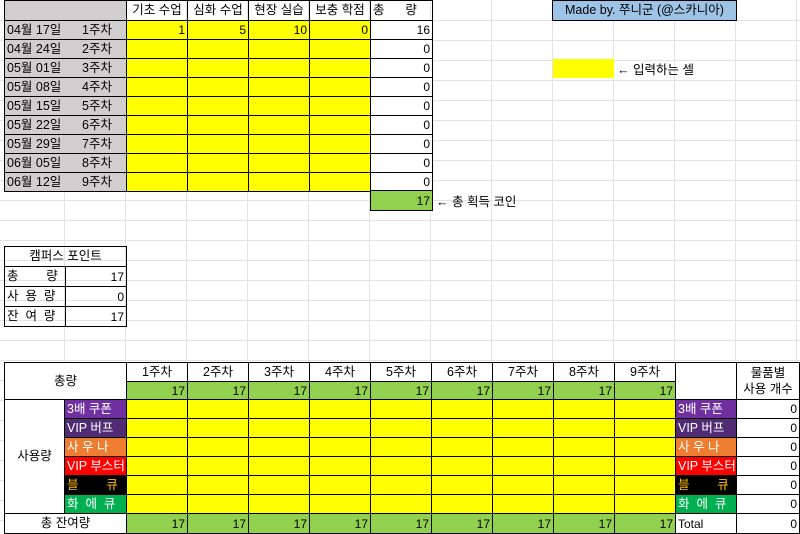  What do you see at coordinates (768, 523) in the screenshot?
I see `grand-total-value: 0` at bounding box center [768, 523].